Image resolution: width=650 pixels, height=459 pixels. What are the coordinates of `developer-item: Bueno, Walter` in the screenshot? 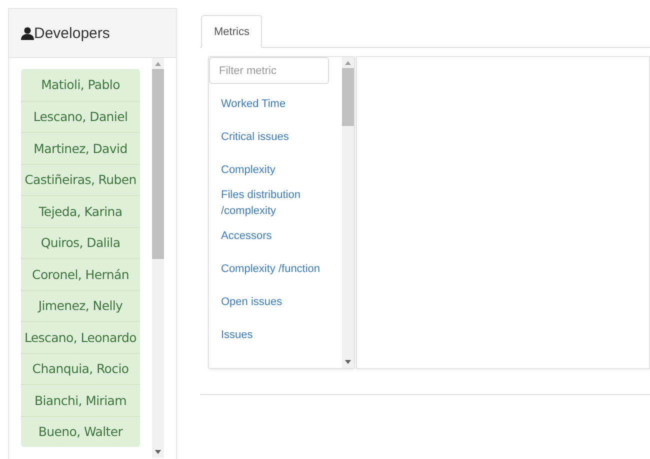 It's located at (80, 431).